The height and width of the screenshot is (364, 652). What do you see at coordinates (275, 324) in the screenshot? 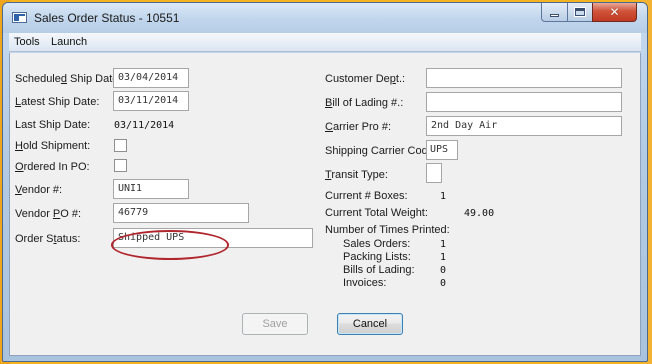
I see `save-button: Save` at bounding box center [275, 324].